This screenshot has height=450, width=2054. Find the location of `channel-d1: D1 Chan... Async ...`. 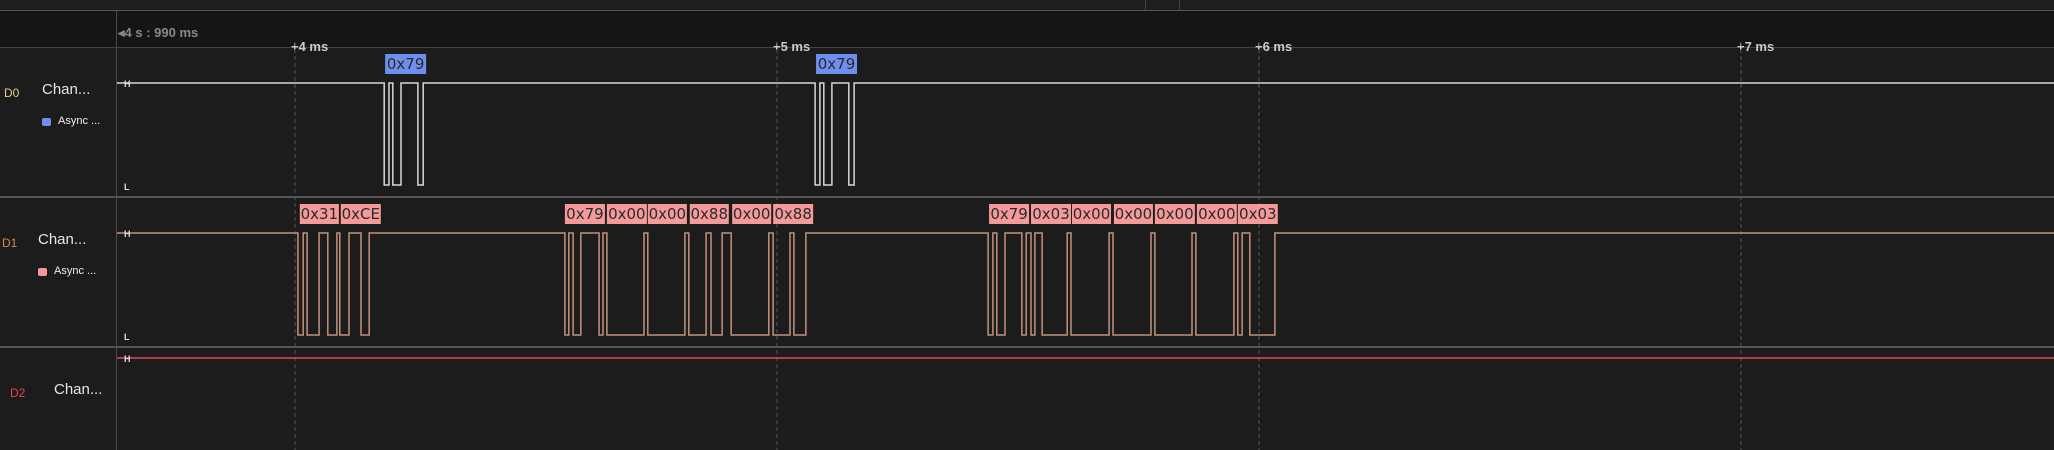

channel-d1: D1 Chan... Async ... is located at coordinates (58, 272).